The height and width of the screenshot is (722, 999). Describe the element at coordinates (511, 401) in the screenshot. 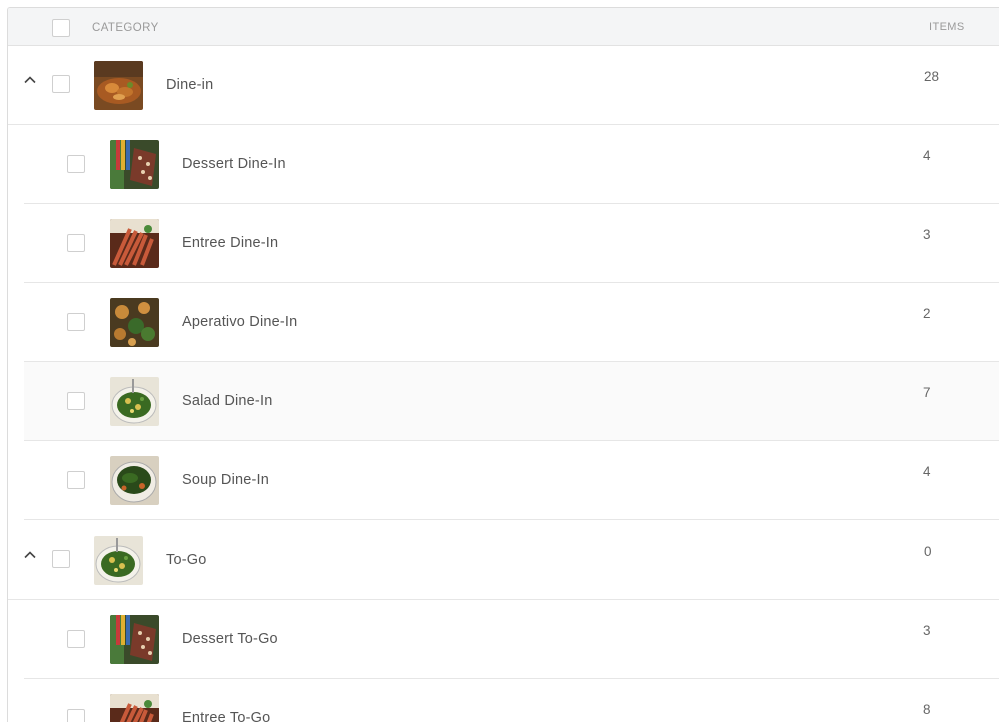

I see `table-row: Salad Dine-In 7` at that location.